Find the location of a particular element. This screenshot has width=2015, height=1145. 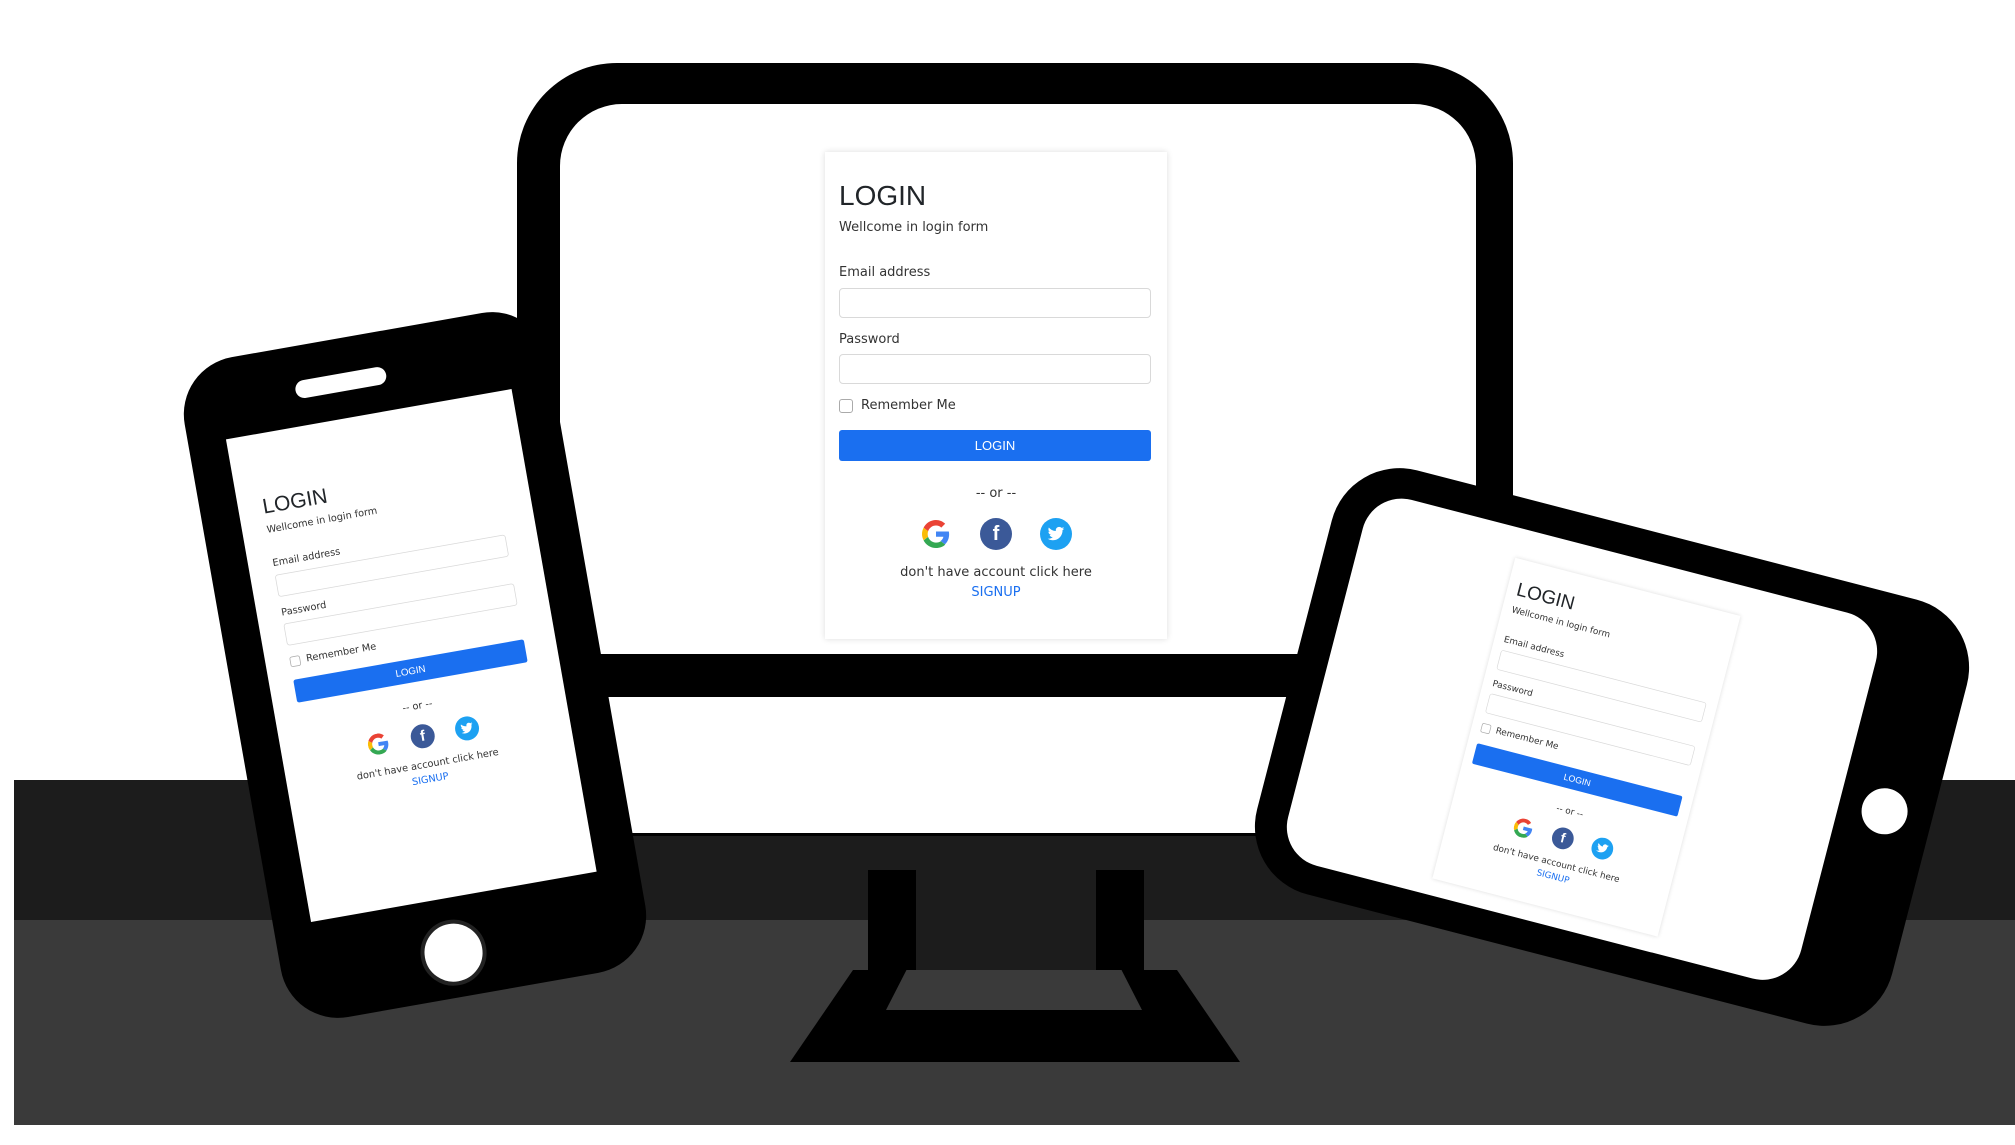

phone-speaker is located at coordinates (340, 382).